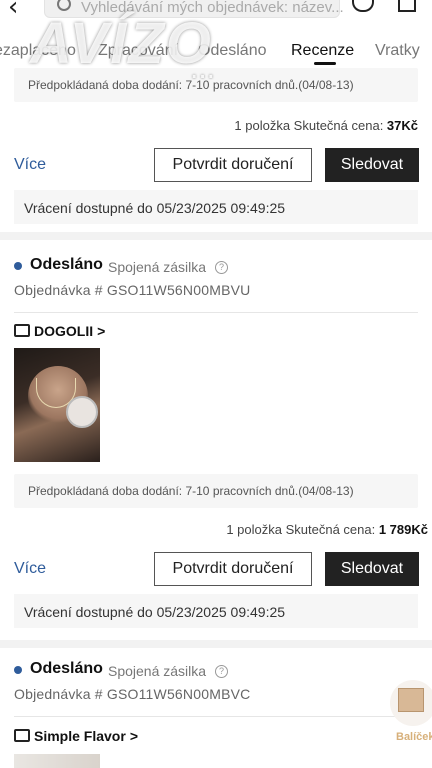 This screenshot has height=768, width=432. Describe the element at coordinates (138, 51) in the screenshot. I see `tab-processing: Zpracování` at that location.